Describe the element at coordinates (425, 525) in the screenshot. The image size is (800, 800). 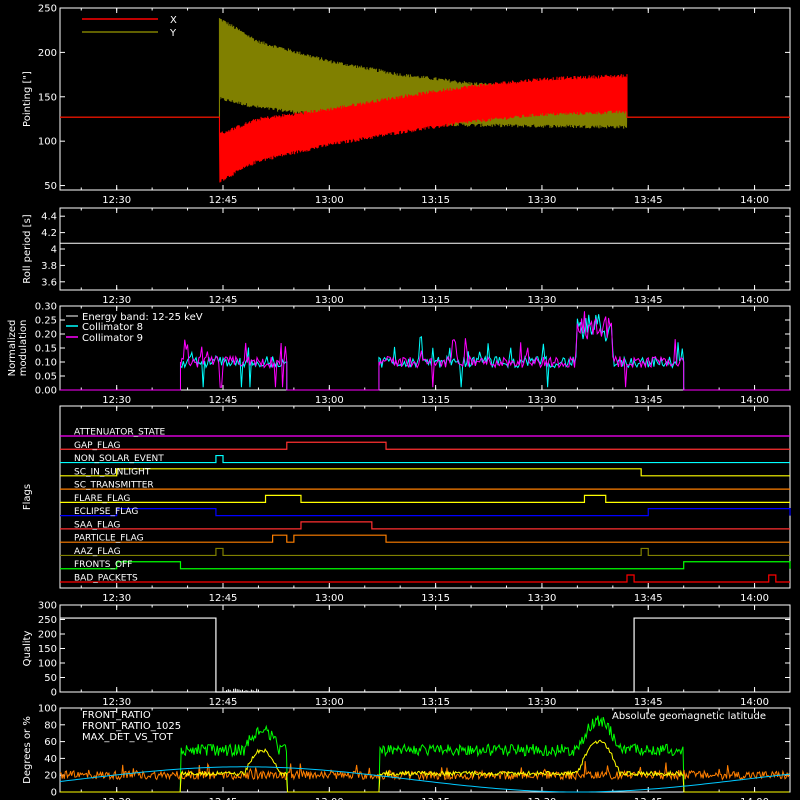
I see `flag-trace-saa-flag` at that location.